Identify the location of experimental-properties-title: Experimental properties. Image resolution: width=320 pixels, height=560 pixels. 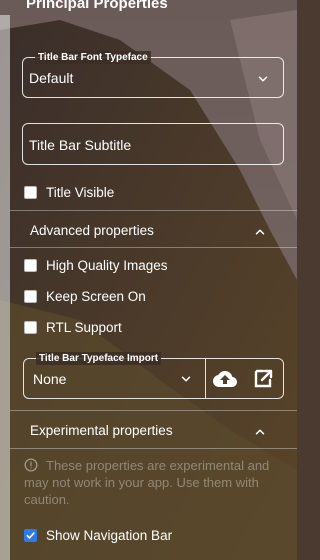
(101, 430).